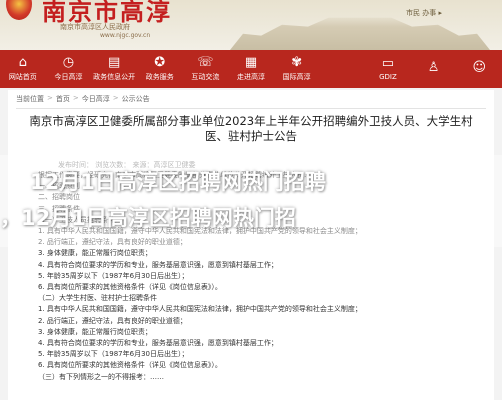 This screenshot has width=502, height=400. Describe the element at coordinates (148, 218) in the screenshot. I see `overlay-headline-2: ，12月1日高淳区招聘网热门招` at that location.